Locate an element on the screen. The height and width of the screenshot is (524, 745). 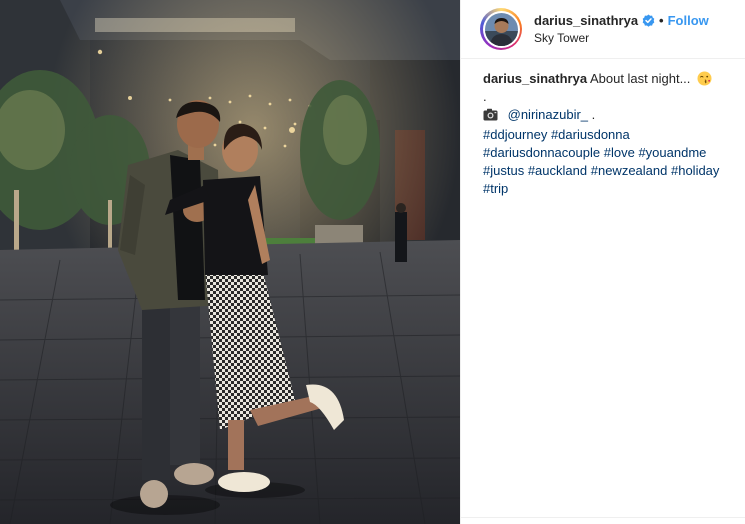
hashtag-line: #justus #auckland #newzealand #holiday is located at coordinates (606, 171).